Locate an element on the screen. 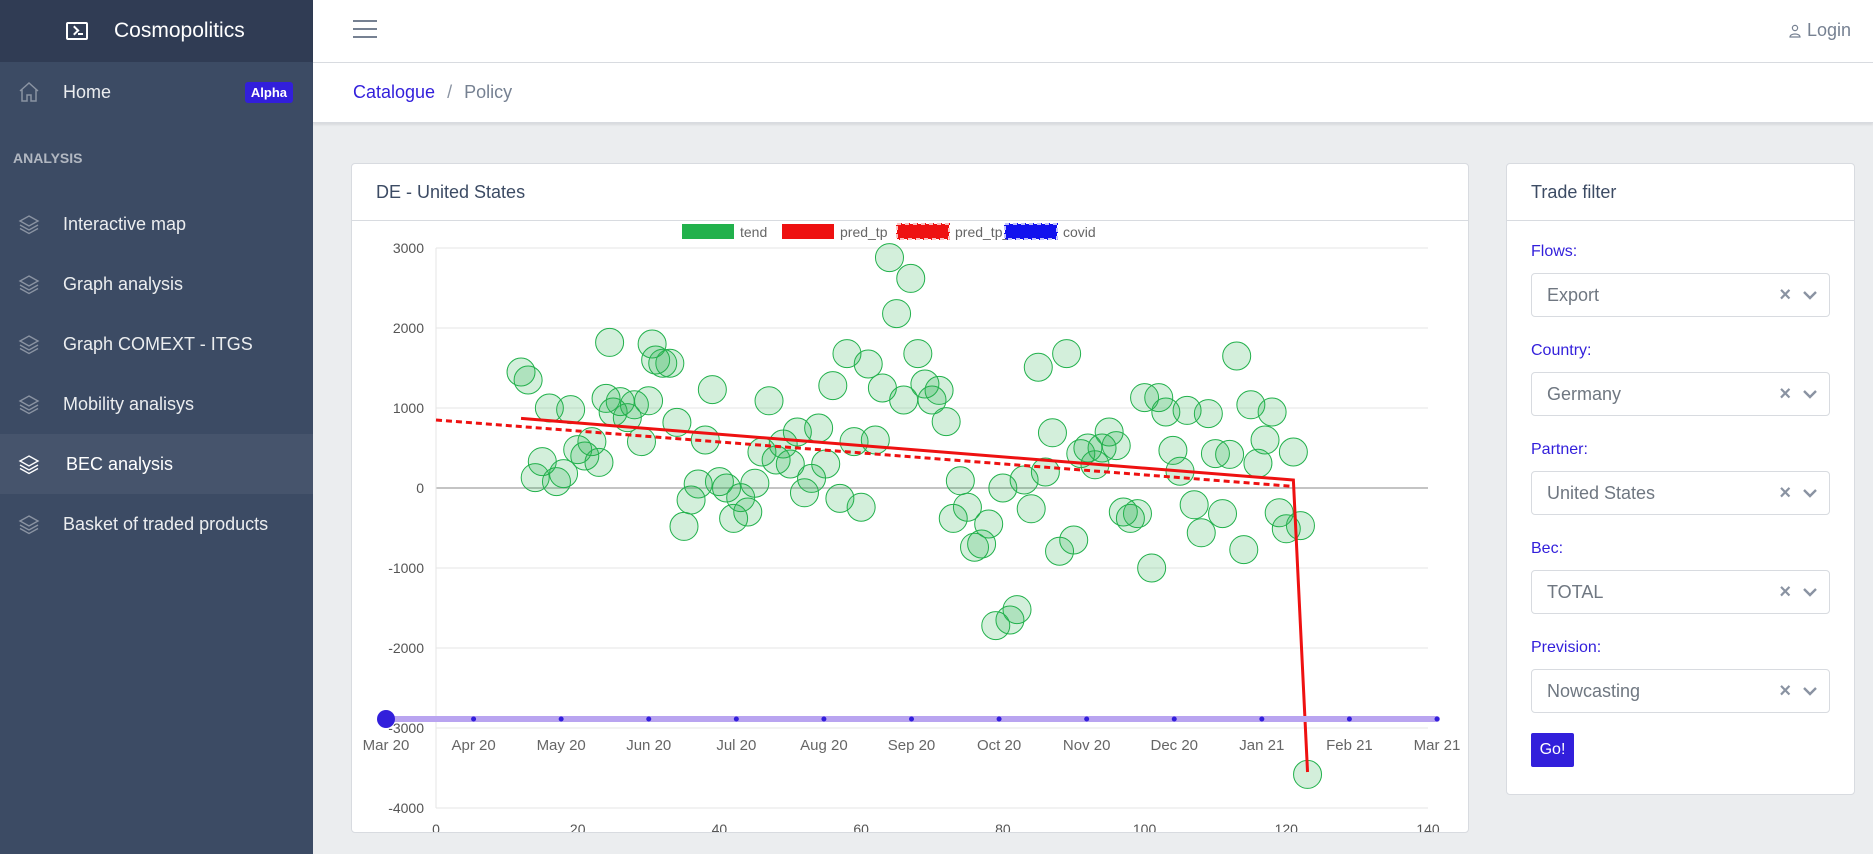  sidebar-item-label: Home is located at coordinates (87, 91).